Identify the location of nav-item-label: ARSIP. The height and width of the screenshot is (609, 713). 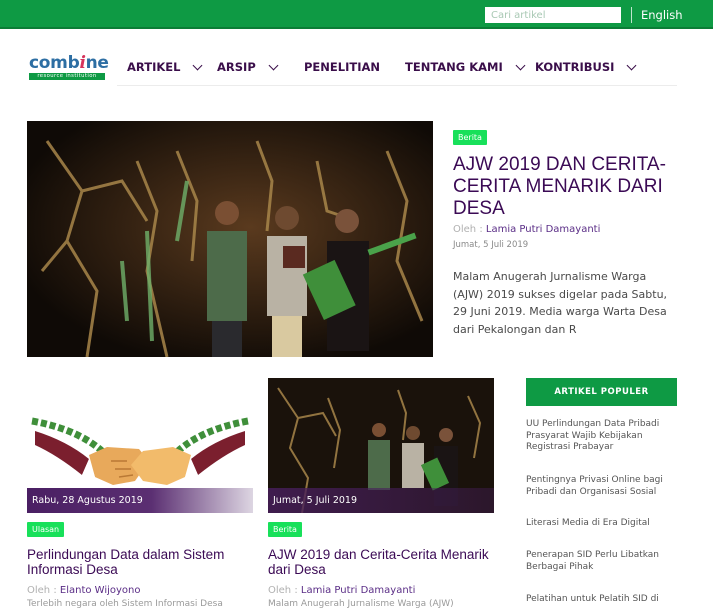
(236, 67).